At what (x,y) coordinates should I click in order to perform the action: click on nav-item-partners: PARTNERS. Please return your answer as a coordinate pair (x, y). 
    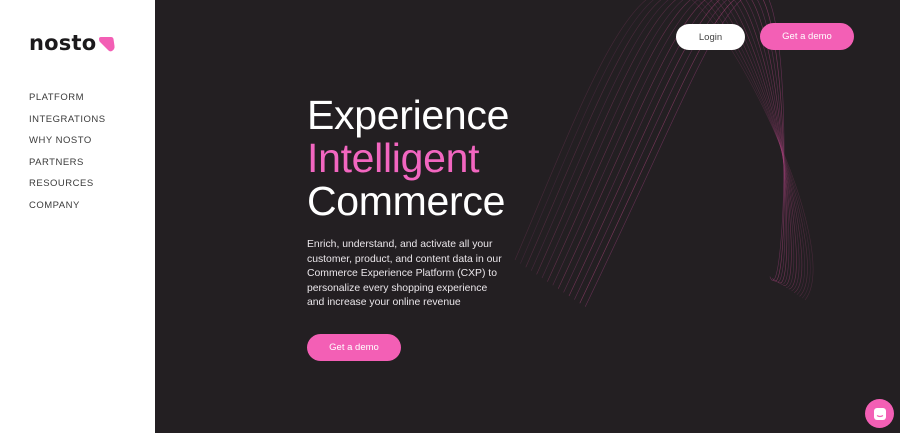
    Looking at the image, I should click on (67, 168).